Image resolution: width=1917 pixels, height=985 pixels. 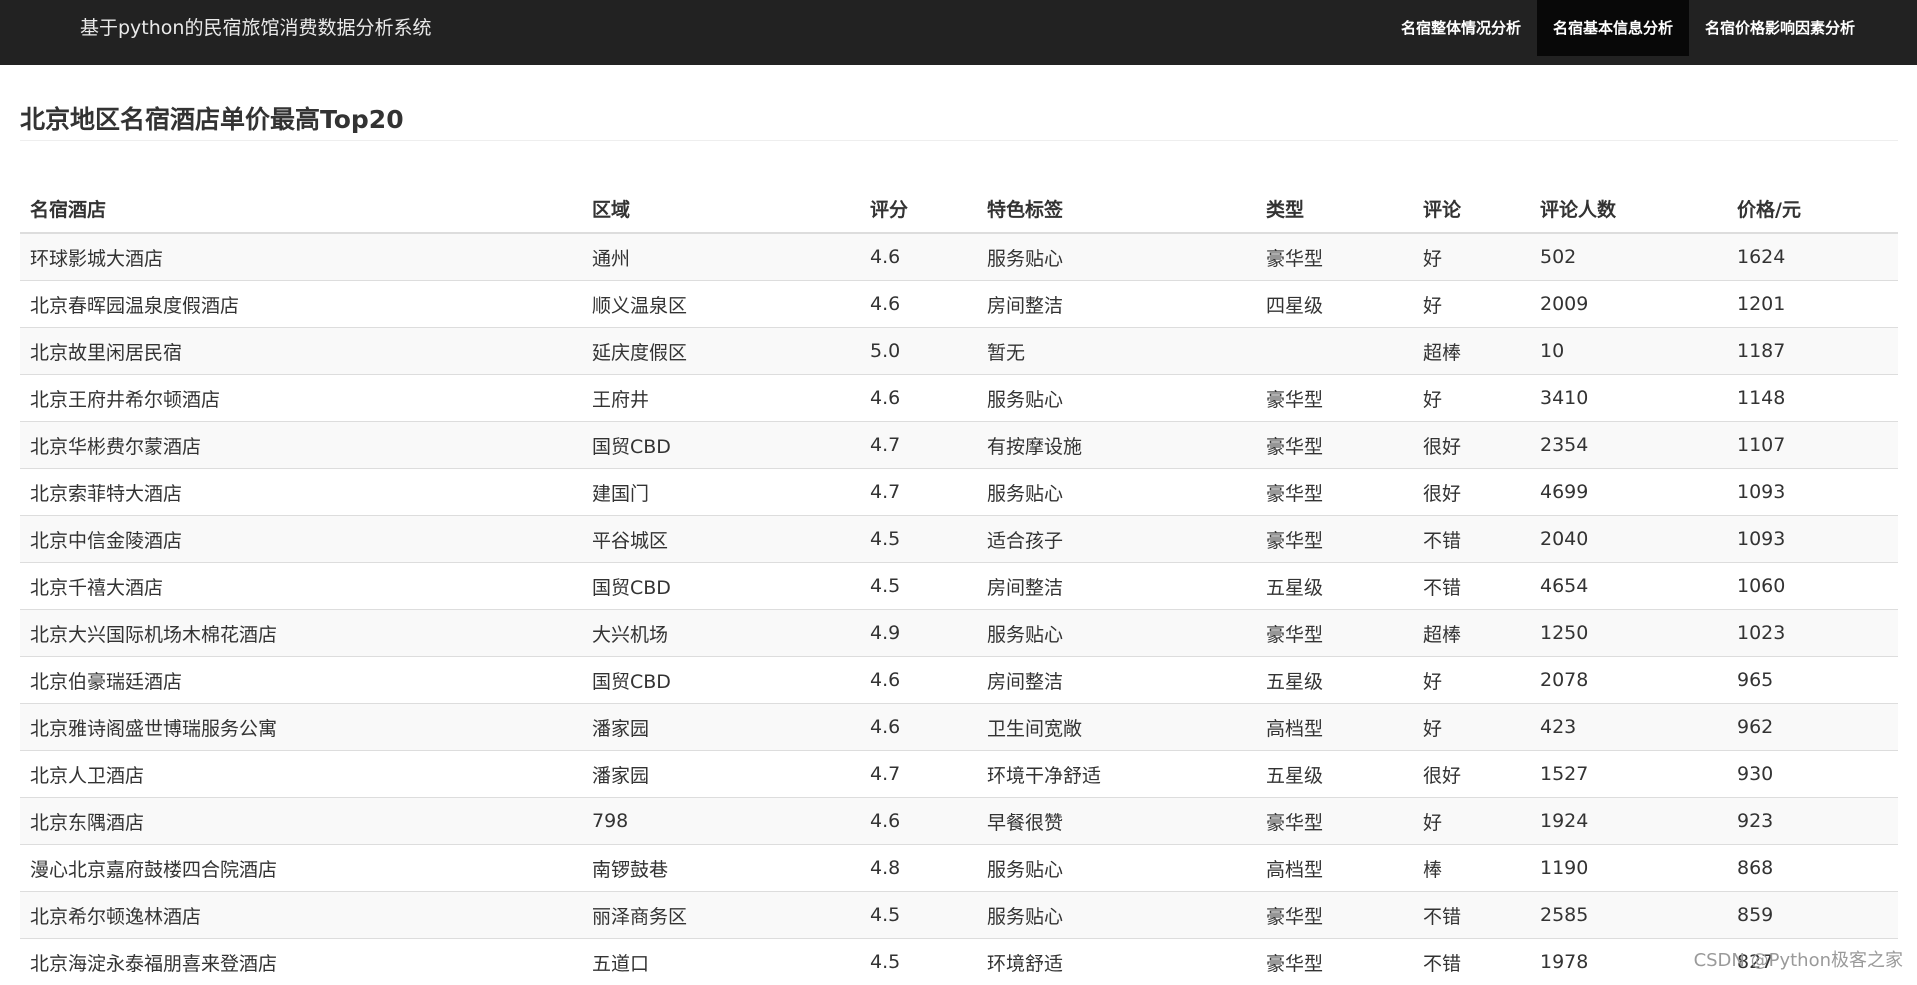 I want to click on cell-tag: 早餐很赞, so click(x=1116, y=821).